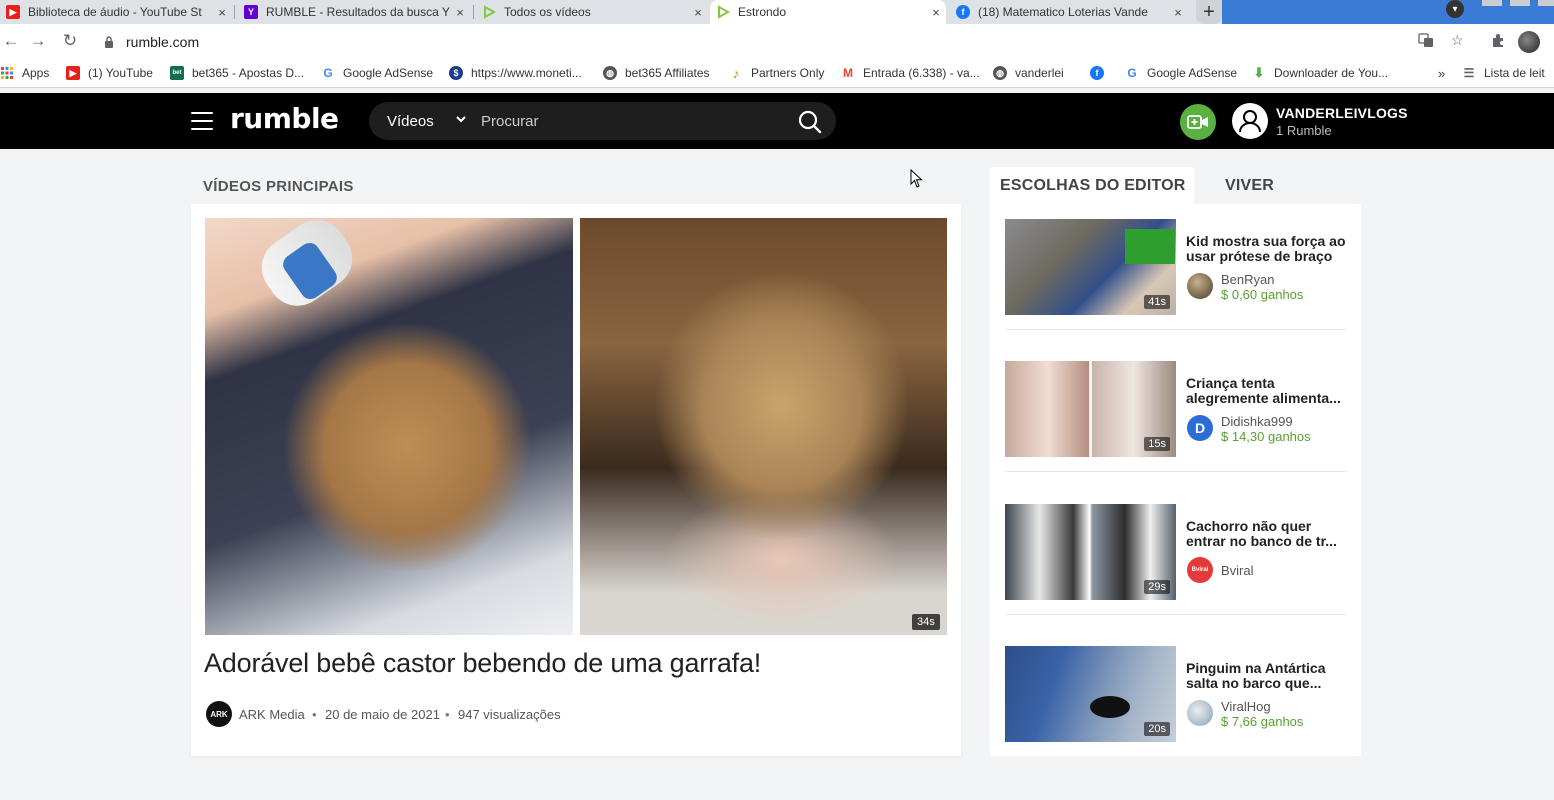 The image size is (1554, 800). Describe the element at coordinates (631, 121) in the screenshot. I see `search-input` at that location.